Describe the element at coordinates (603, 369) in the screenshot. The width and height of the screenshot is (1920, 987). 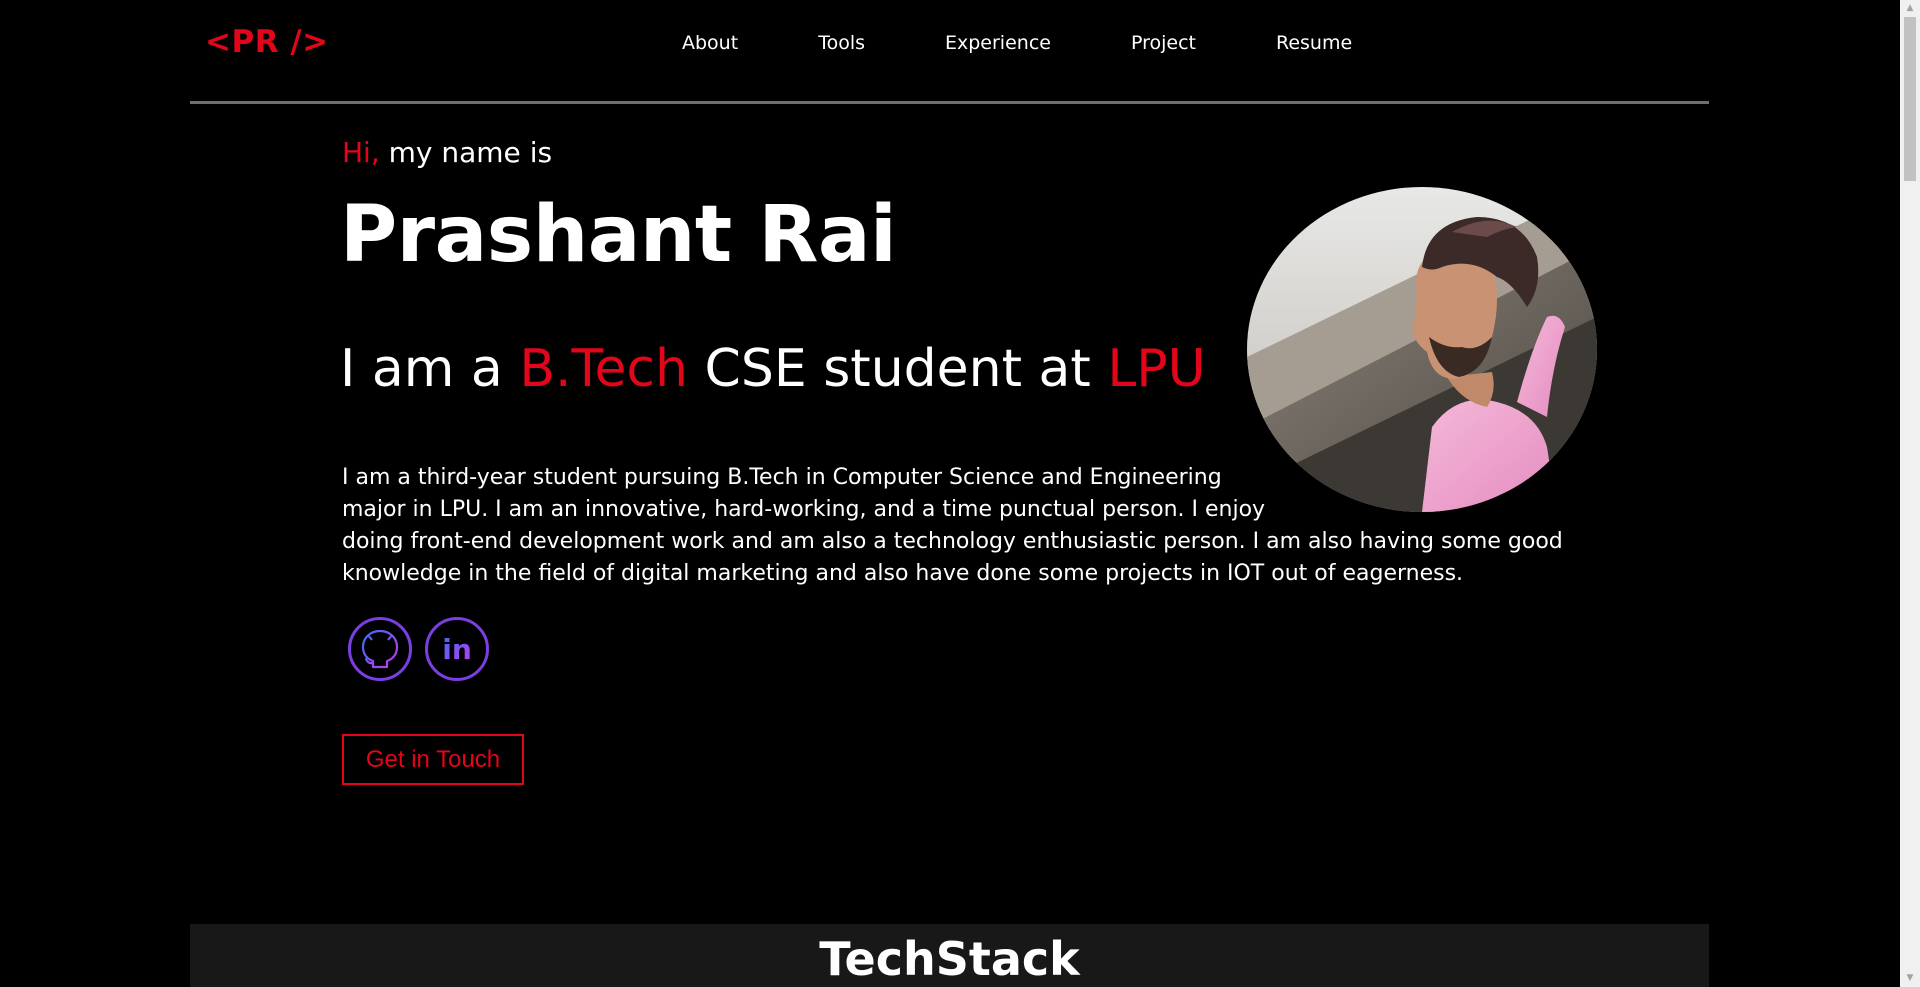
I see `role-degree: B.Tech` at that location.